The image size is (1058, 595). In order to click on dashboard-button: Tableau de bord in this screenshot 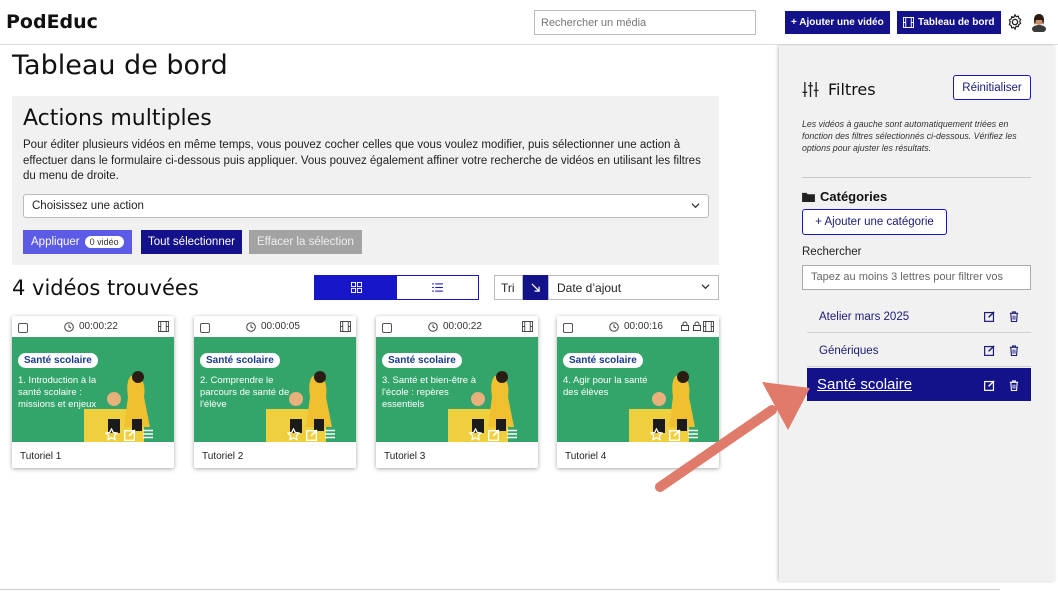, I will do `click(949, 22)`.